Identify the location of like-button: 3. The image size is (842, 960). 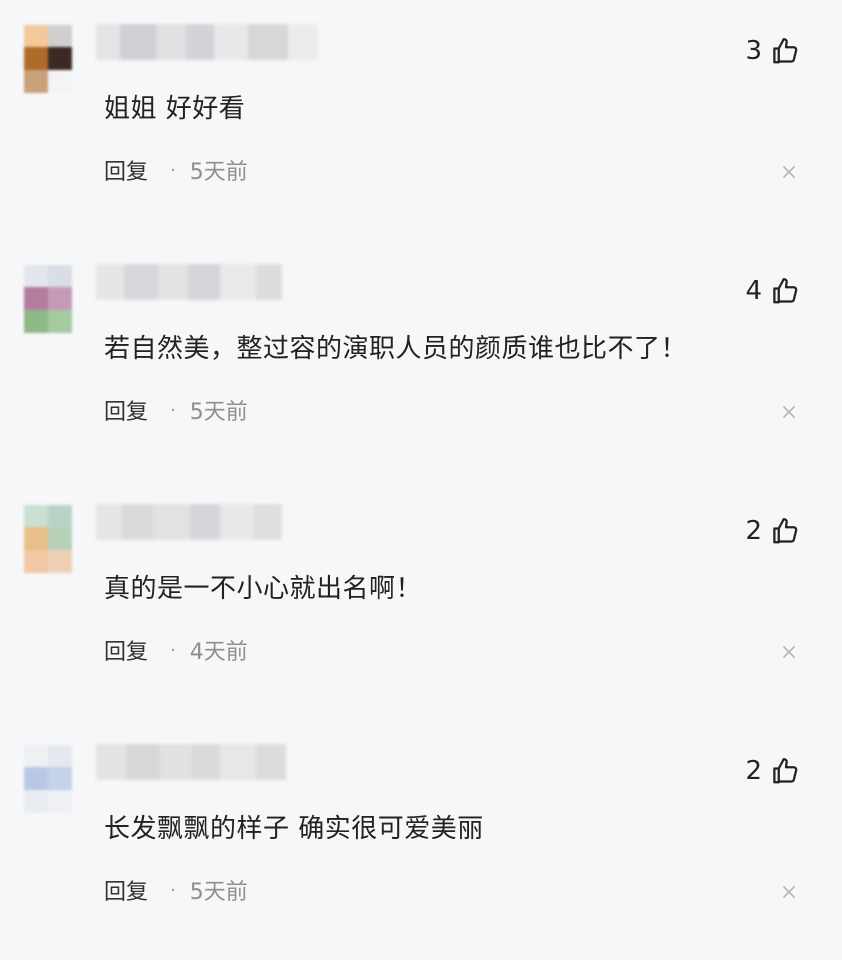
(772, 51).